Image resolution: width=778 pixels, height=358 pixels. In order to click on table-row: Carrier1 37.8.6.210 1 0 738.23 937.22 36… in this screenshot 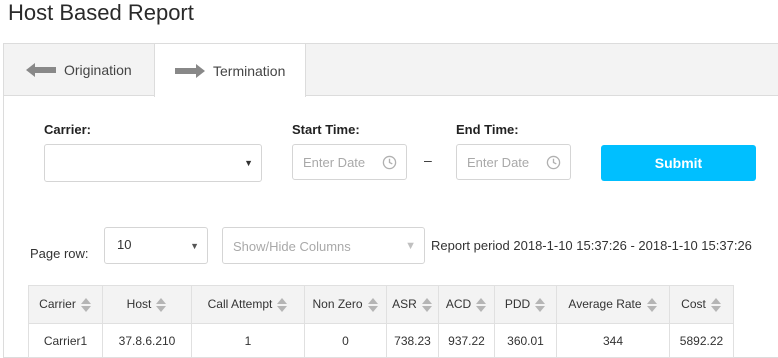, I will do `click(381, 340)`.